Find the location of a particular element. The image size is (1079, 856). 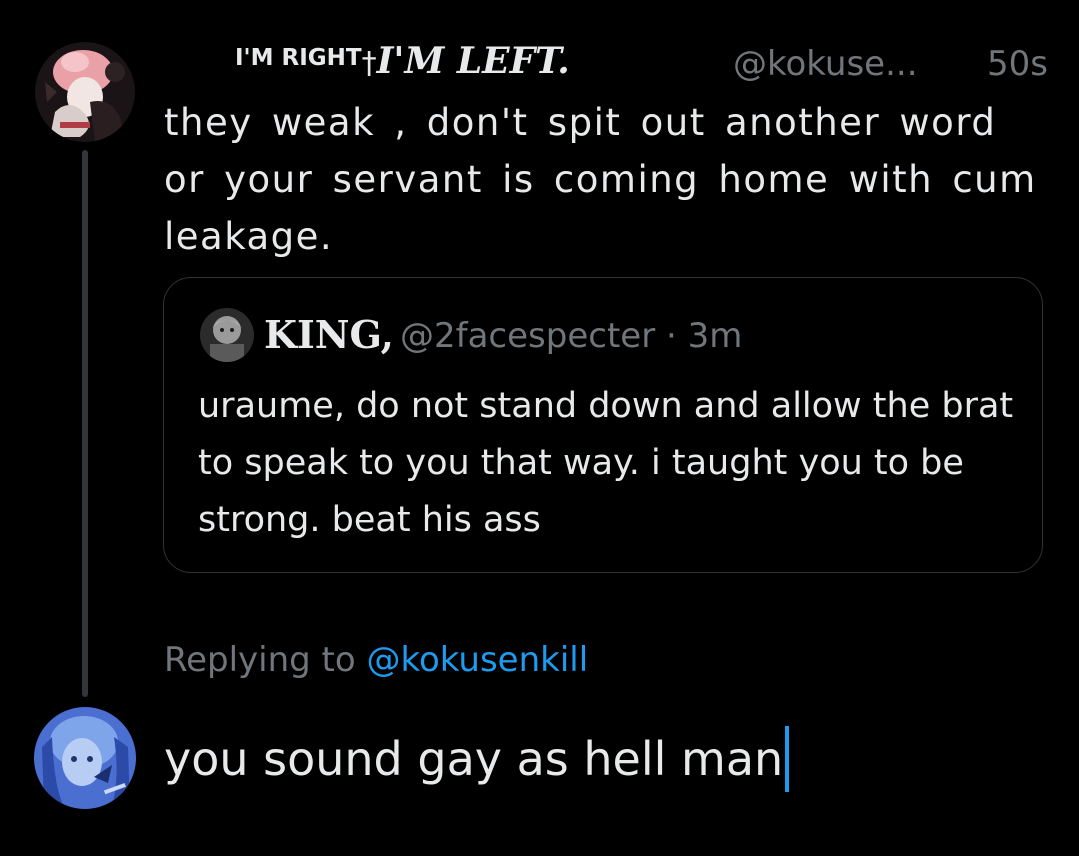

replying-to-label: Replying to is located at coordinates (260, 660).